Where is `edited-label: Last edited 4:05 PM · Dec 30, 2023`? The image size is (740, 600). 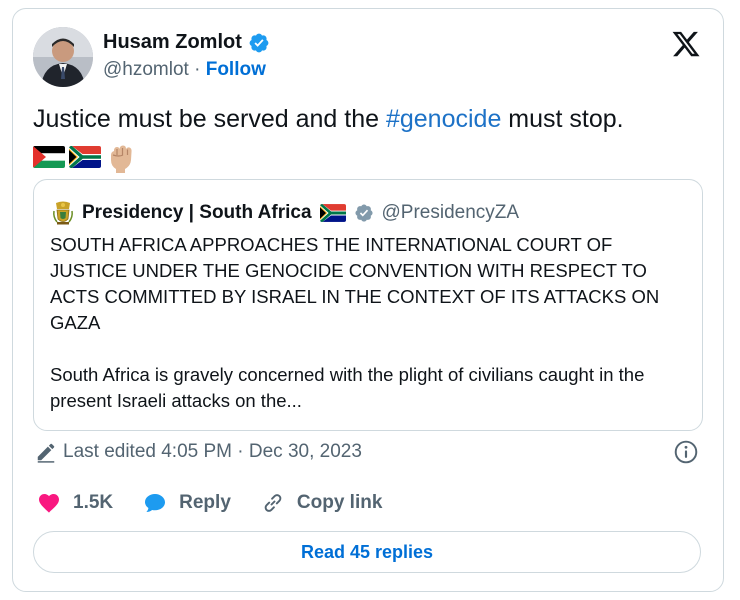 edited-label: Last edited 4:05 PM · Dec 30, 2023 is located at coordinates (212, 451).